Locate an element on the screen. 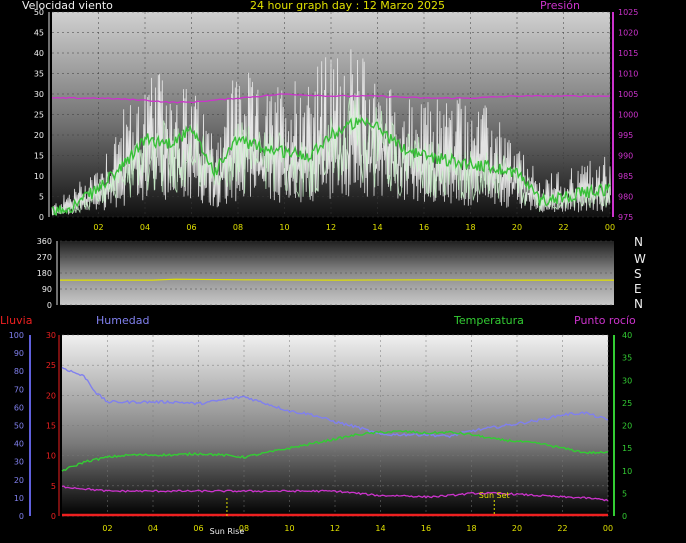  wind-x-tick-label: 06 is located at coordinates (191, 227).